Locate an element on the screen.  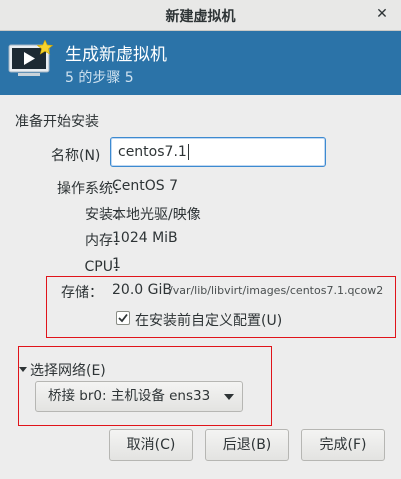
window-title: 新建虚拟机 is located at coordinates (200, 17).